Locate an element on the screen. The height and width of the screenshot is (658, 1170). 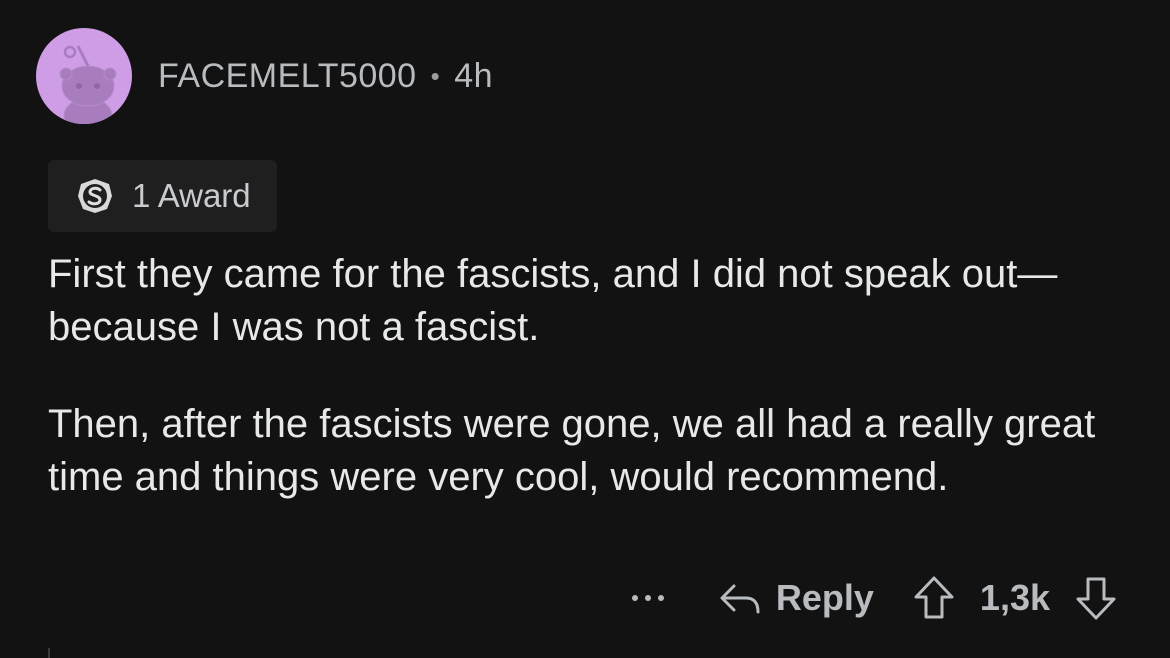
vote-controls: 1,3k is located at coordinates (1015, 598).